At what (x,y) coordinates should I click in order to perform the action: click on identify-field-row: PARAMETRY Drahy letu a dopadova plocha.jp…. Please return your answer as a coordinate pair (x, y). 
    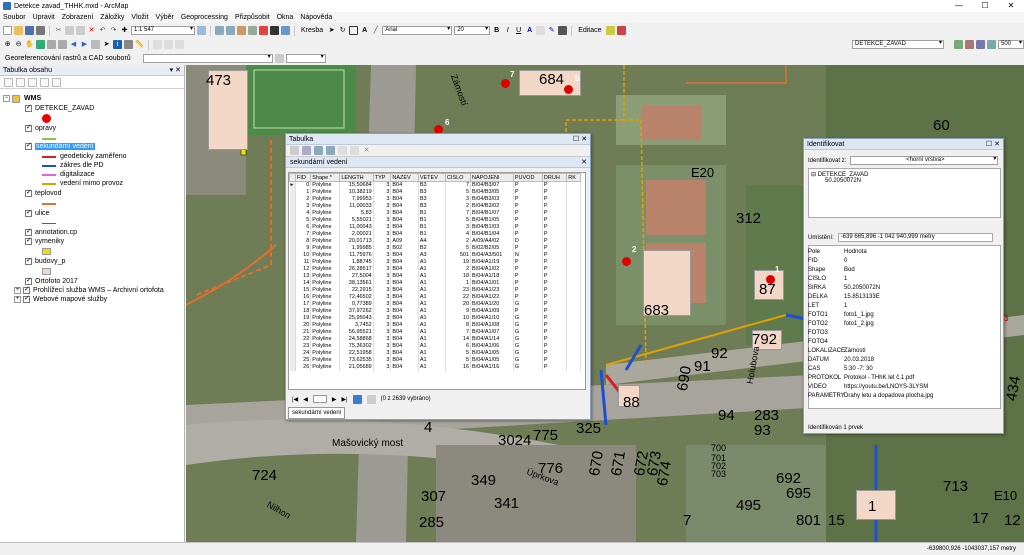
    Looking at the image, I should click on (904, 396).